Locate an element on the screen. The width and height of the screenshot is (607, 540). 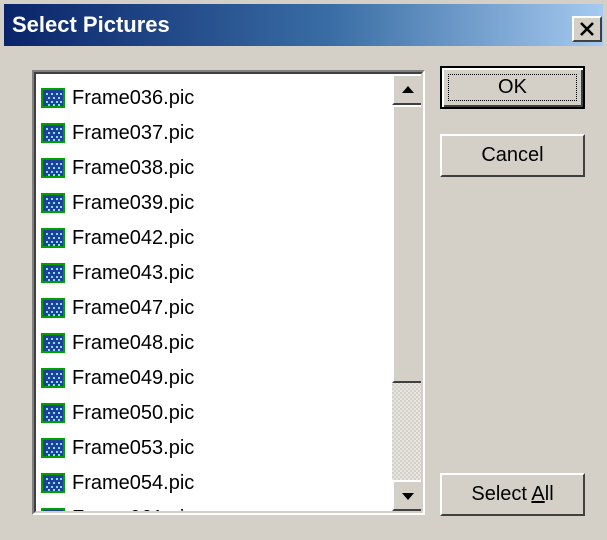
close-button is located at coordinates (587, 29).